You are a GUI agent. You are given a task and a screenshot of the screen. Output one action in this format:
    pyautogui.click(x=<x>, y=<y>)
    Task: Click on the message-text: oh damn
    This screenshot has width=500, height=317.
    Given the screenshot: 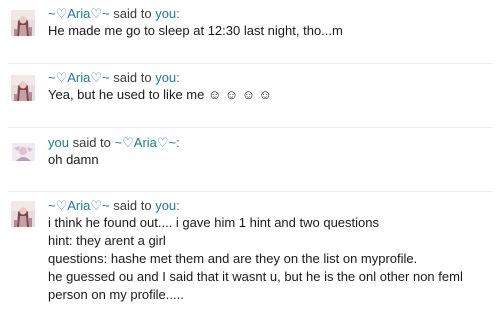 What is the action you would take?
    pyautogui.click(x=73, y=159)
    